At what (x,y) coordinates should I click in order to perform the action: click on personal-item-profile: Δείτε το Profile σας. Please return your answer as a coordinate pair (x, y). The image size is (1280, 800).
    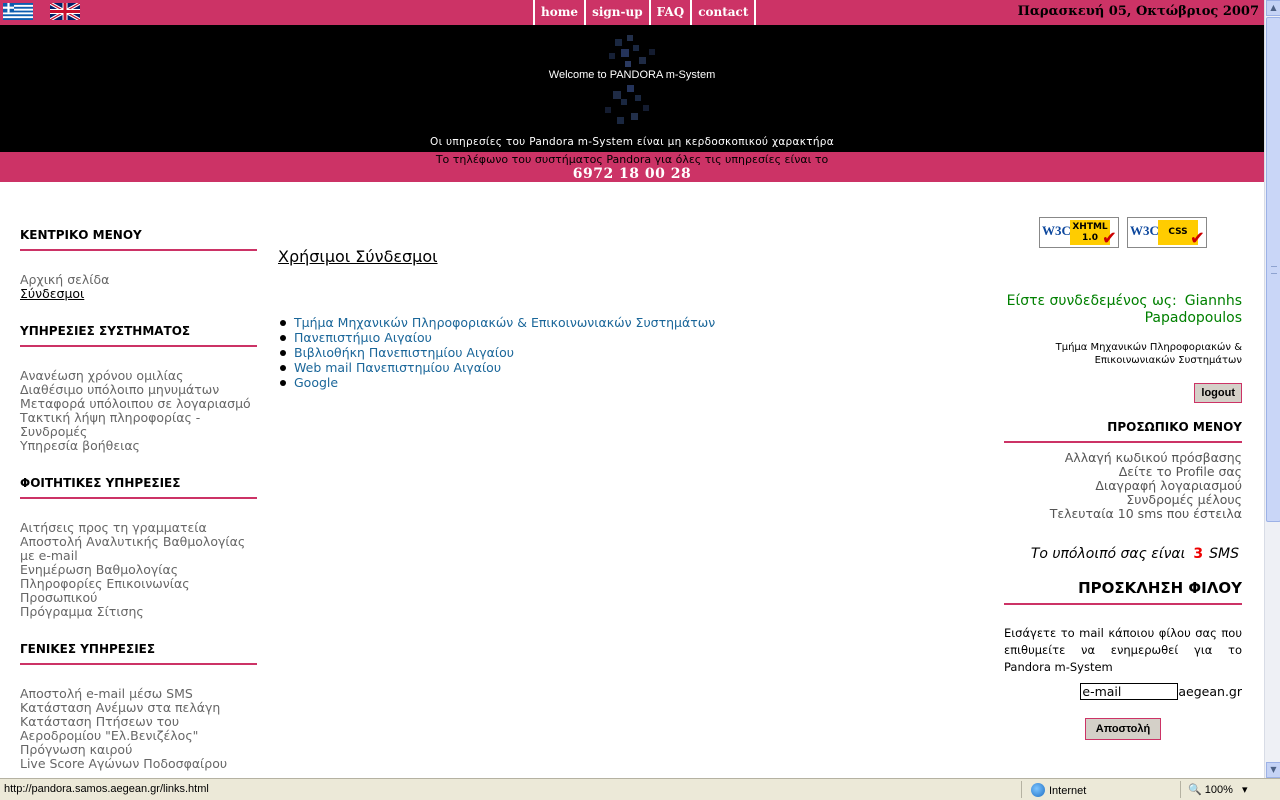
    Looking at the image, I should click on (1123, 472).